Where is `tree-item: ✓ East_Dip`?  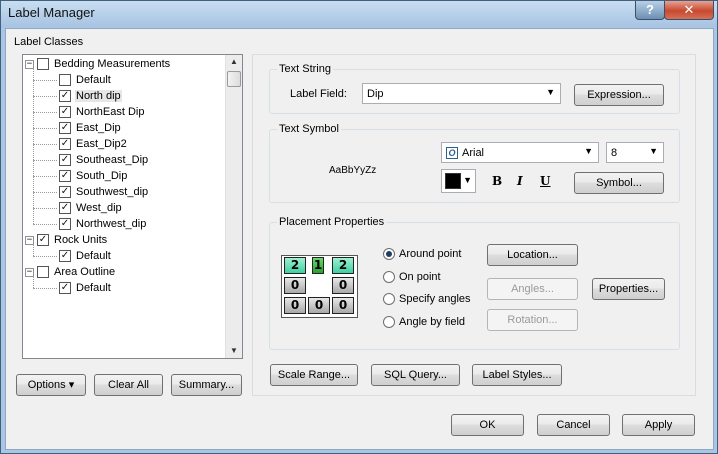
tree-item: ✓ East_Dip is located at coordinates (90, 128).